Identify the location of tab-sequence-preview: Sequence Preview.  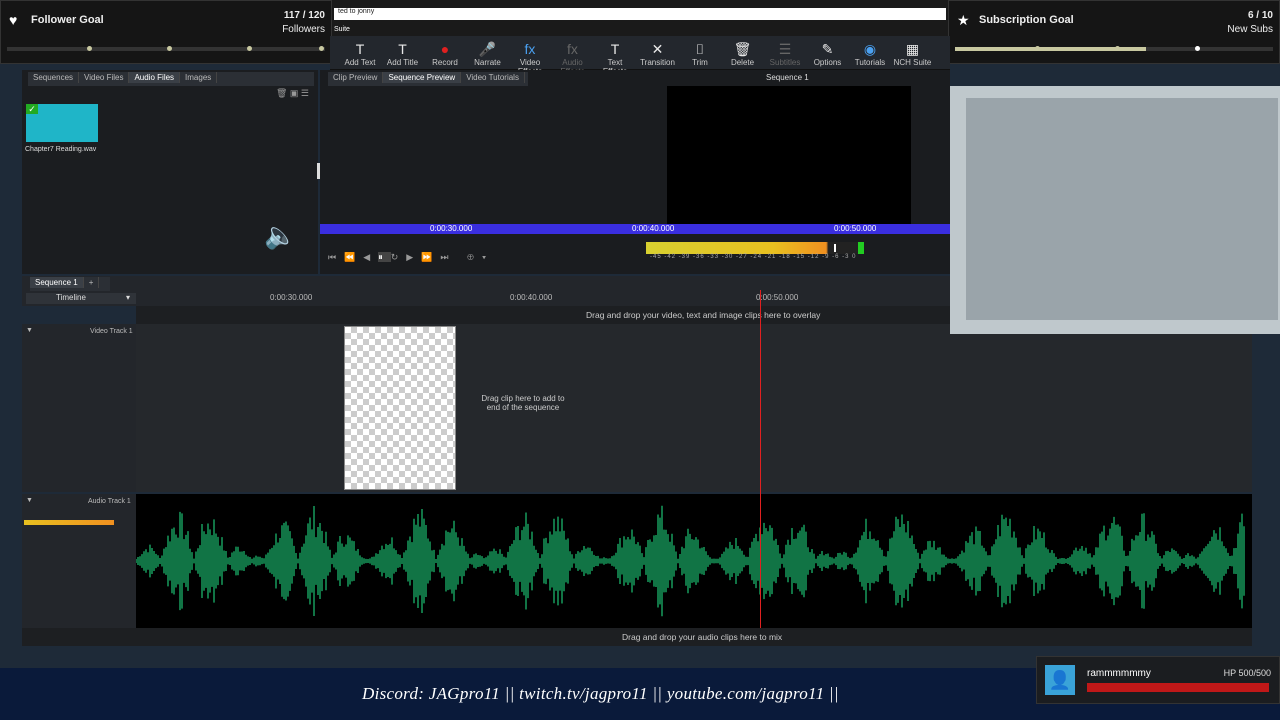
(422, 77).